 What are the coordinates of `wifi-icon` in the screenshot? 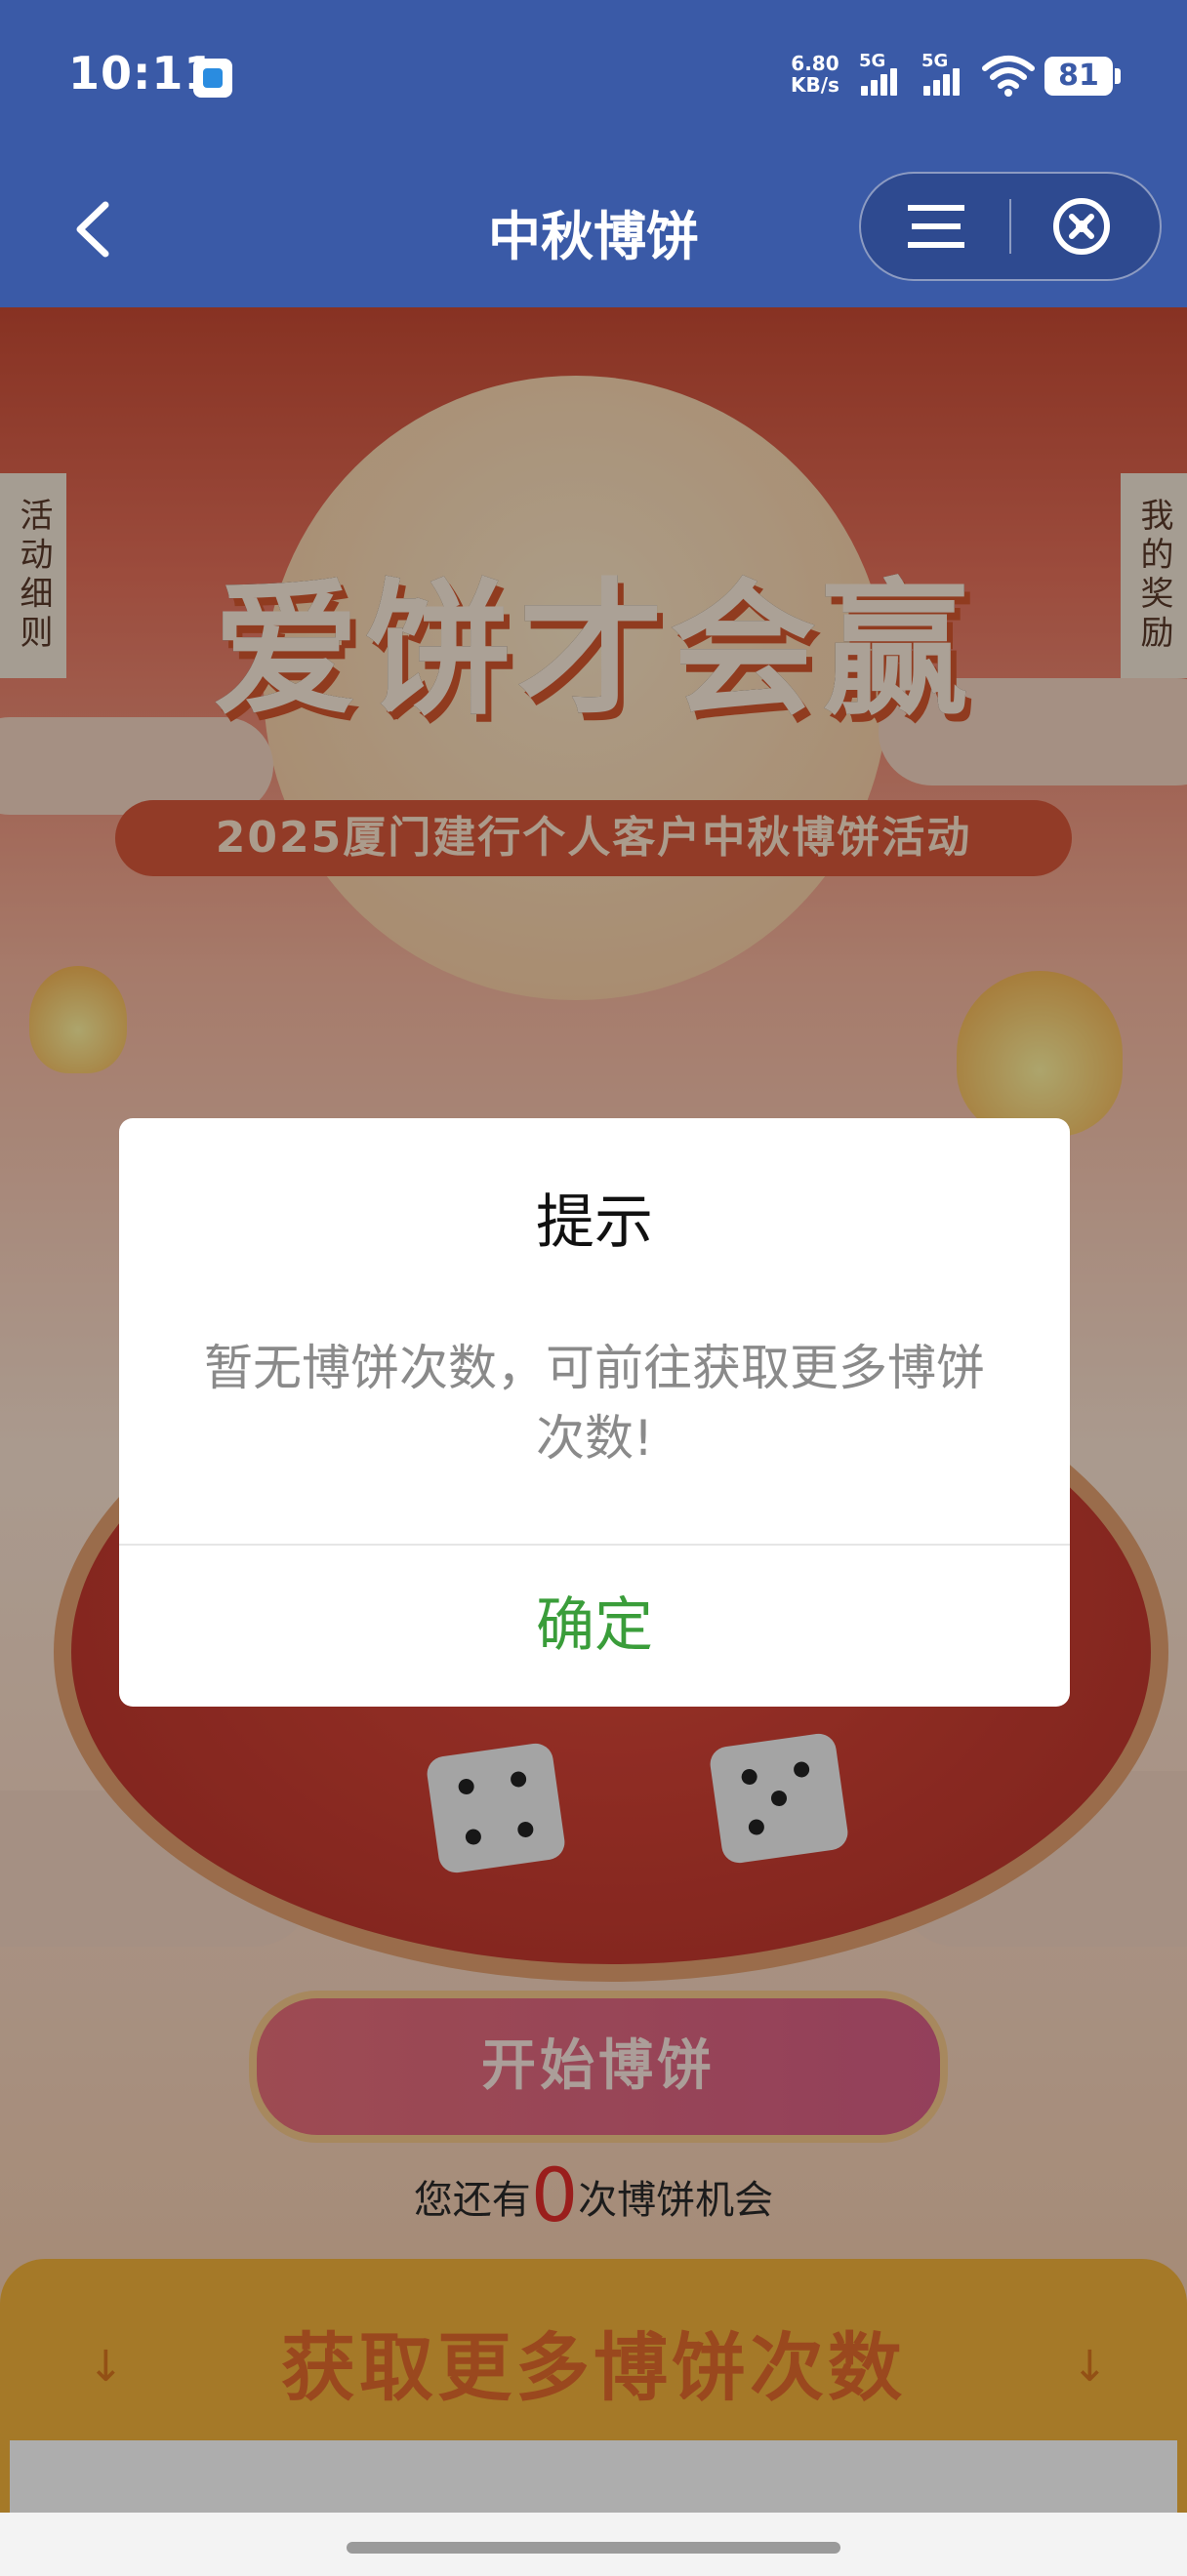 It's located at (1008, 76).